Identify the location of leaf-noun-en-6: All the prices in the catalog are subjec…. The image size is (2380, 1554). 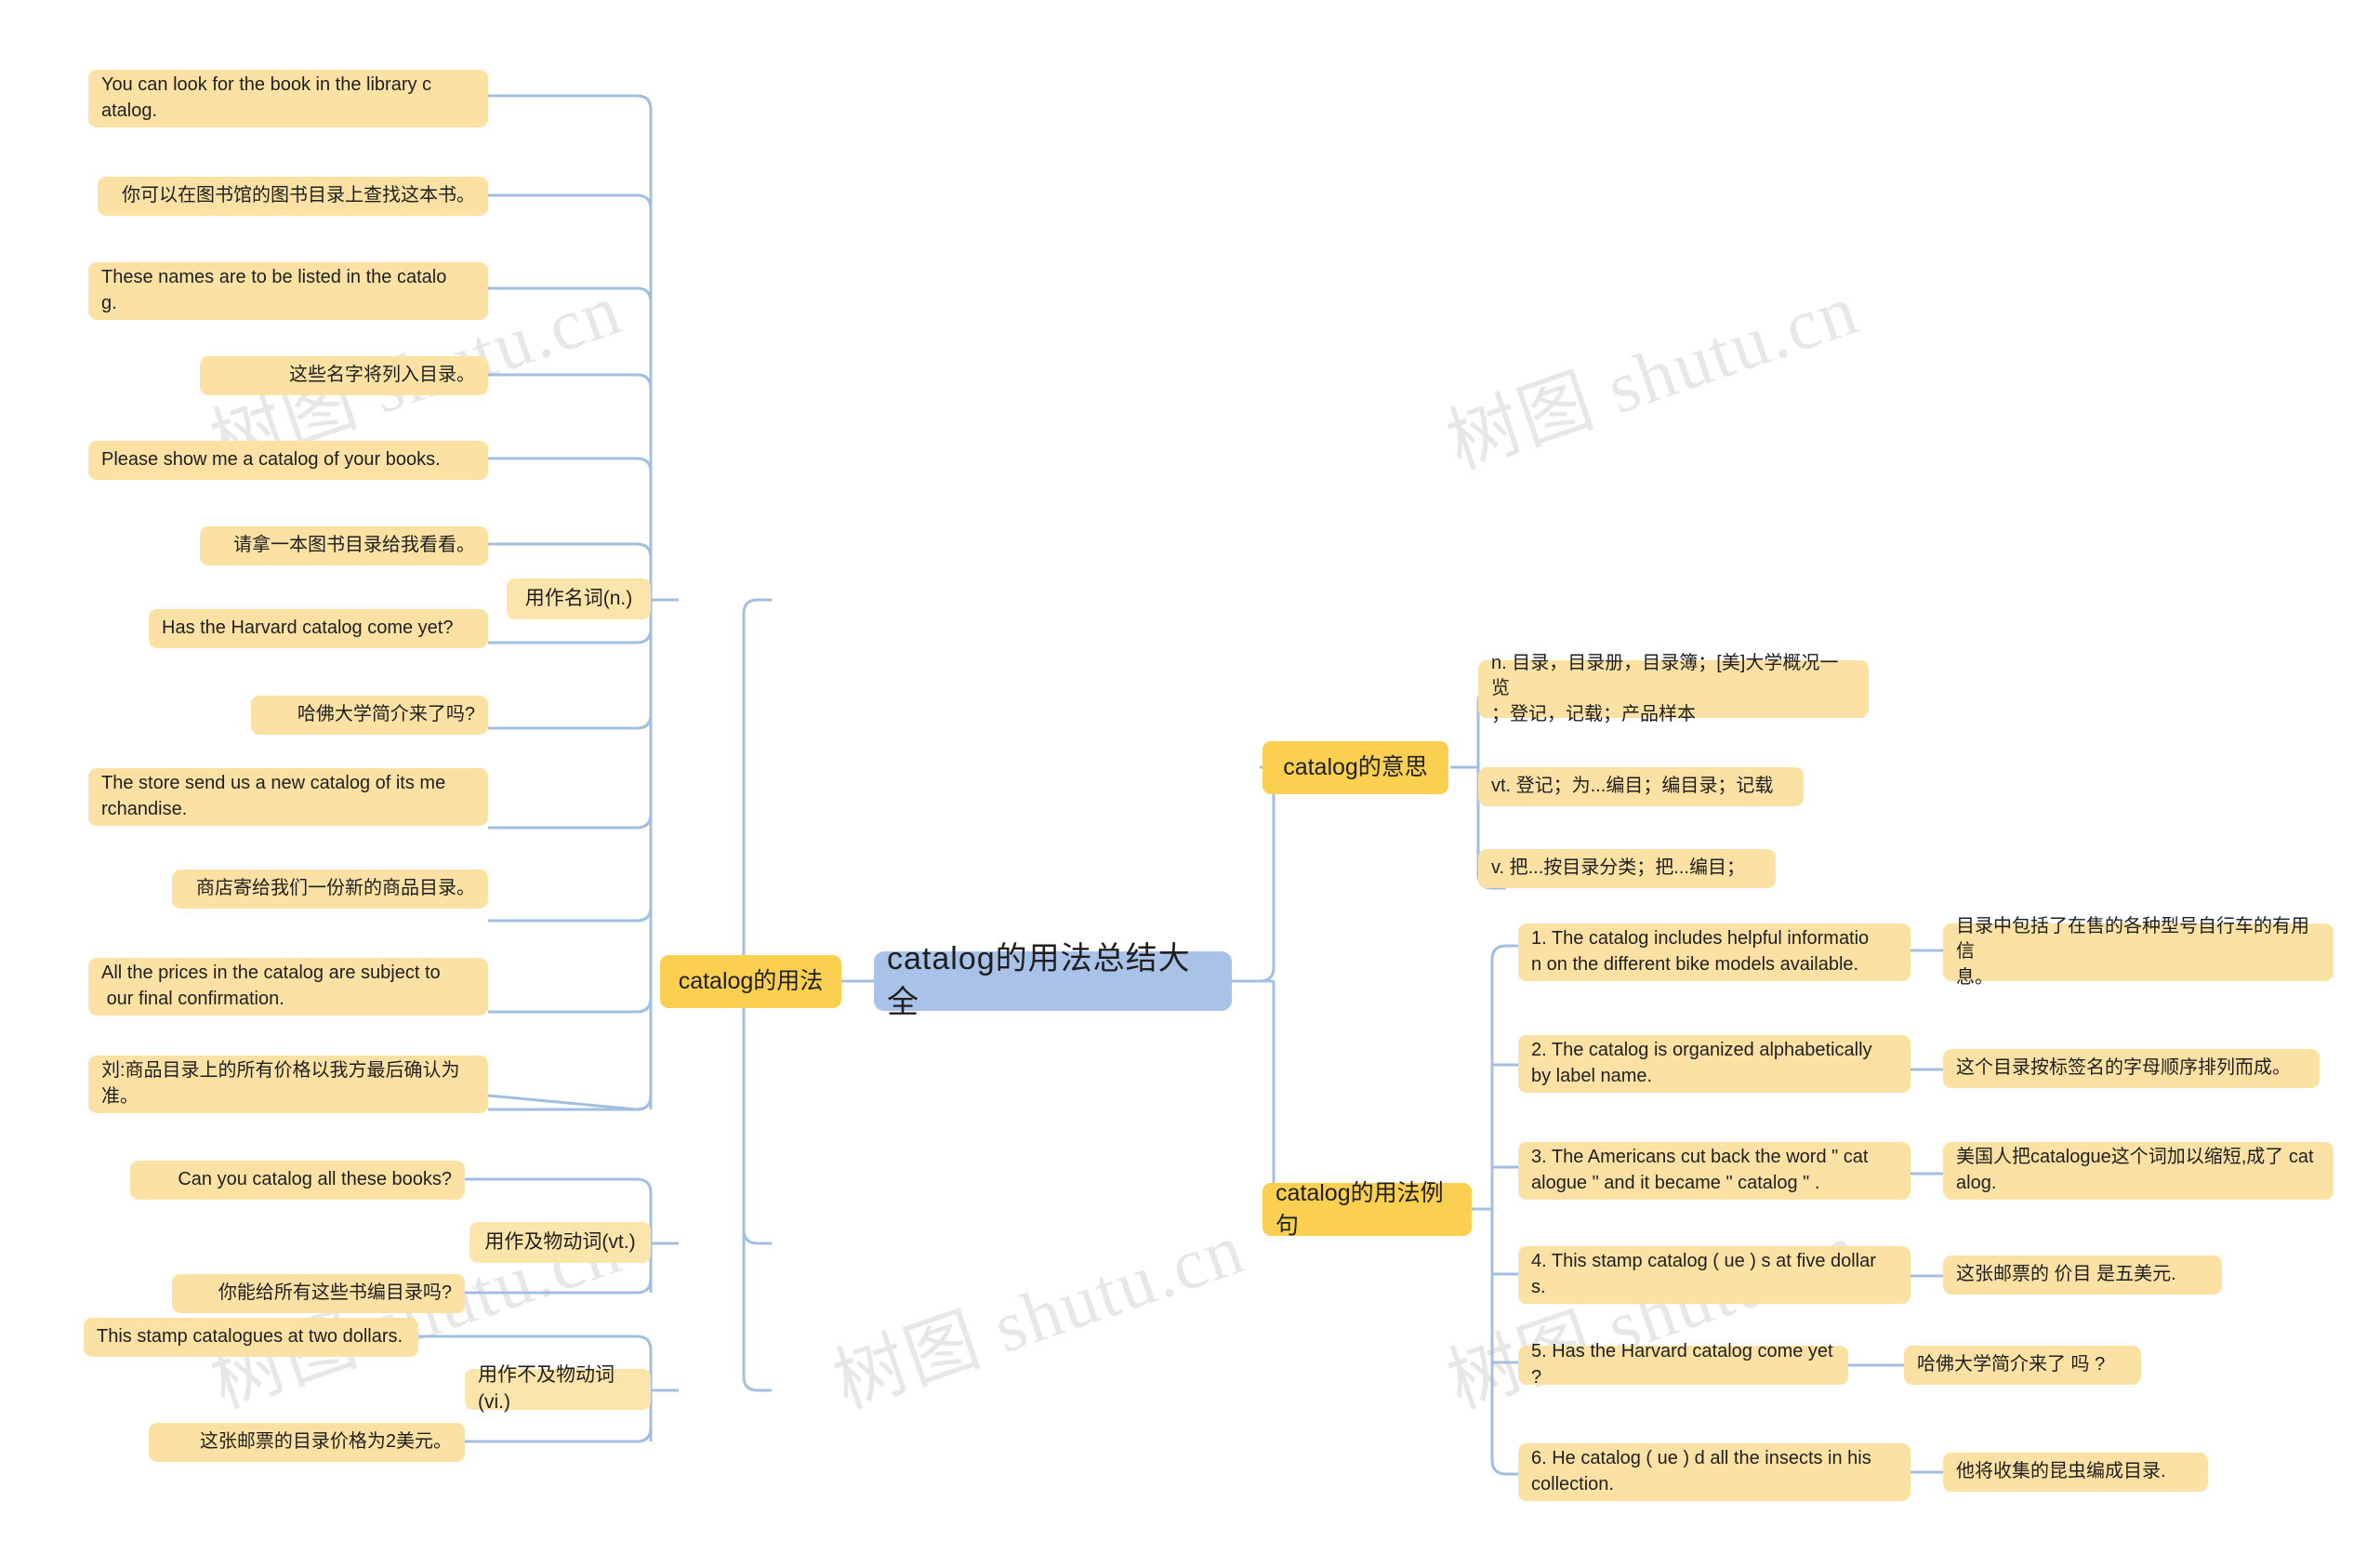
(288, 987).